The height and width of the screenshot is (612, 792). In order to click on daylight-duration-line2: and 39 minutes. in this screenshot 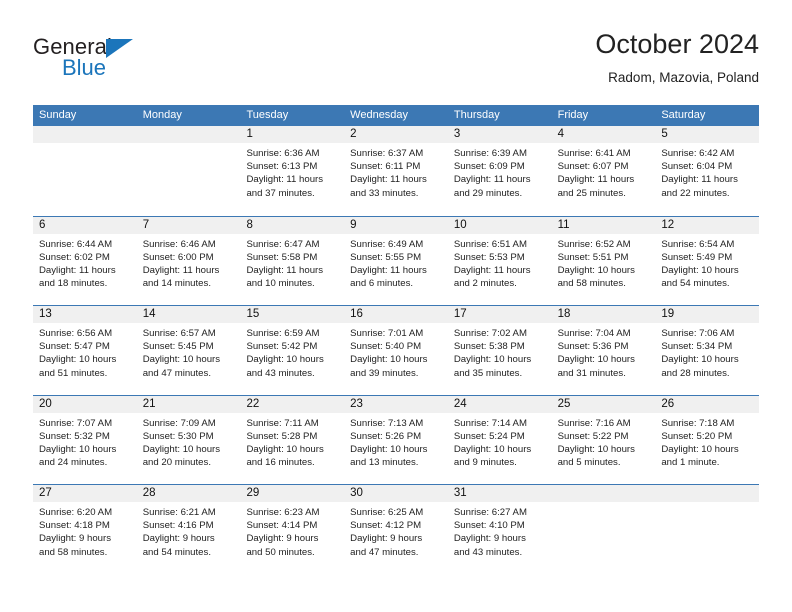, I will do `click(384, 373)`.